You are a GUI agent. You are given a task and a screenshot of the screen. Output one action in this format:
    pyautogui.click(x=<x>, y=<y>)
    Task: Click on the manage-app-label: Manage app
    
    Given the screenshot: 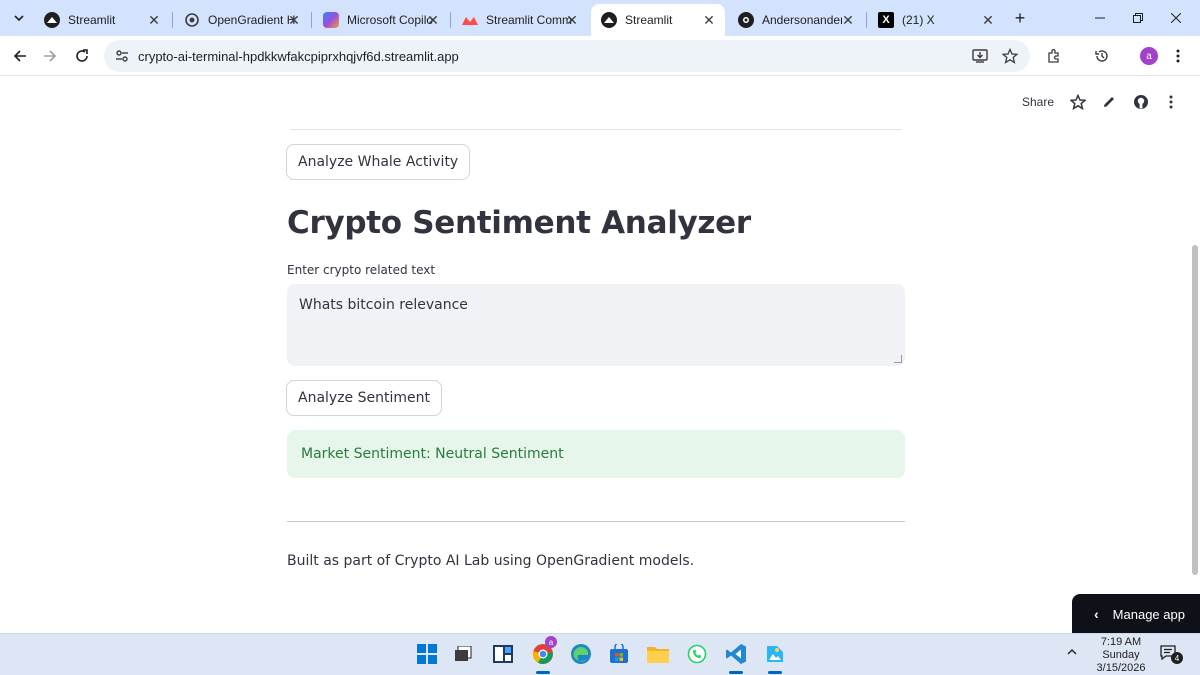 What is the action you would take?
    pyautogui.click(x=1148, y=614)
    